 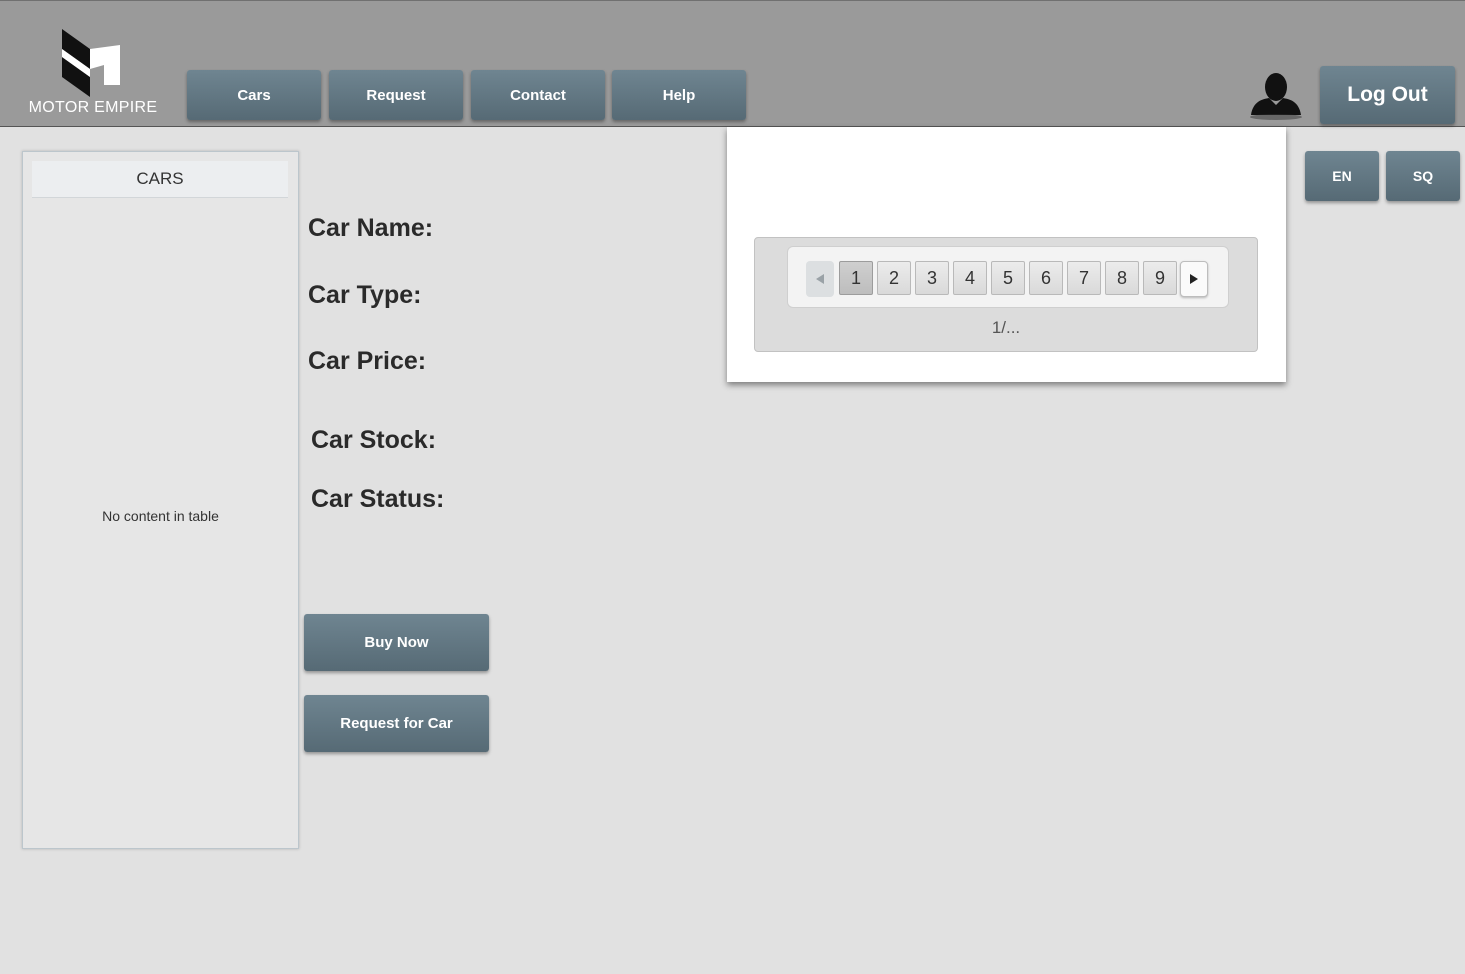 What do you see at coordinates (160, 179) in the screenshot?
I see `cars-table-header: CARS` at bounding box center [160, 179].